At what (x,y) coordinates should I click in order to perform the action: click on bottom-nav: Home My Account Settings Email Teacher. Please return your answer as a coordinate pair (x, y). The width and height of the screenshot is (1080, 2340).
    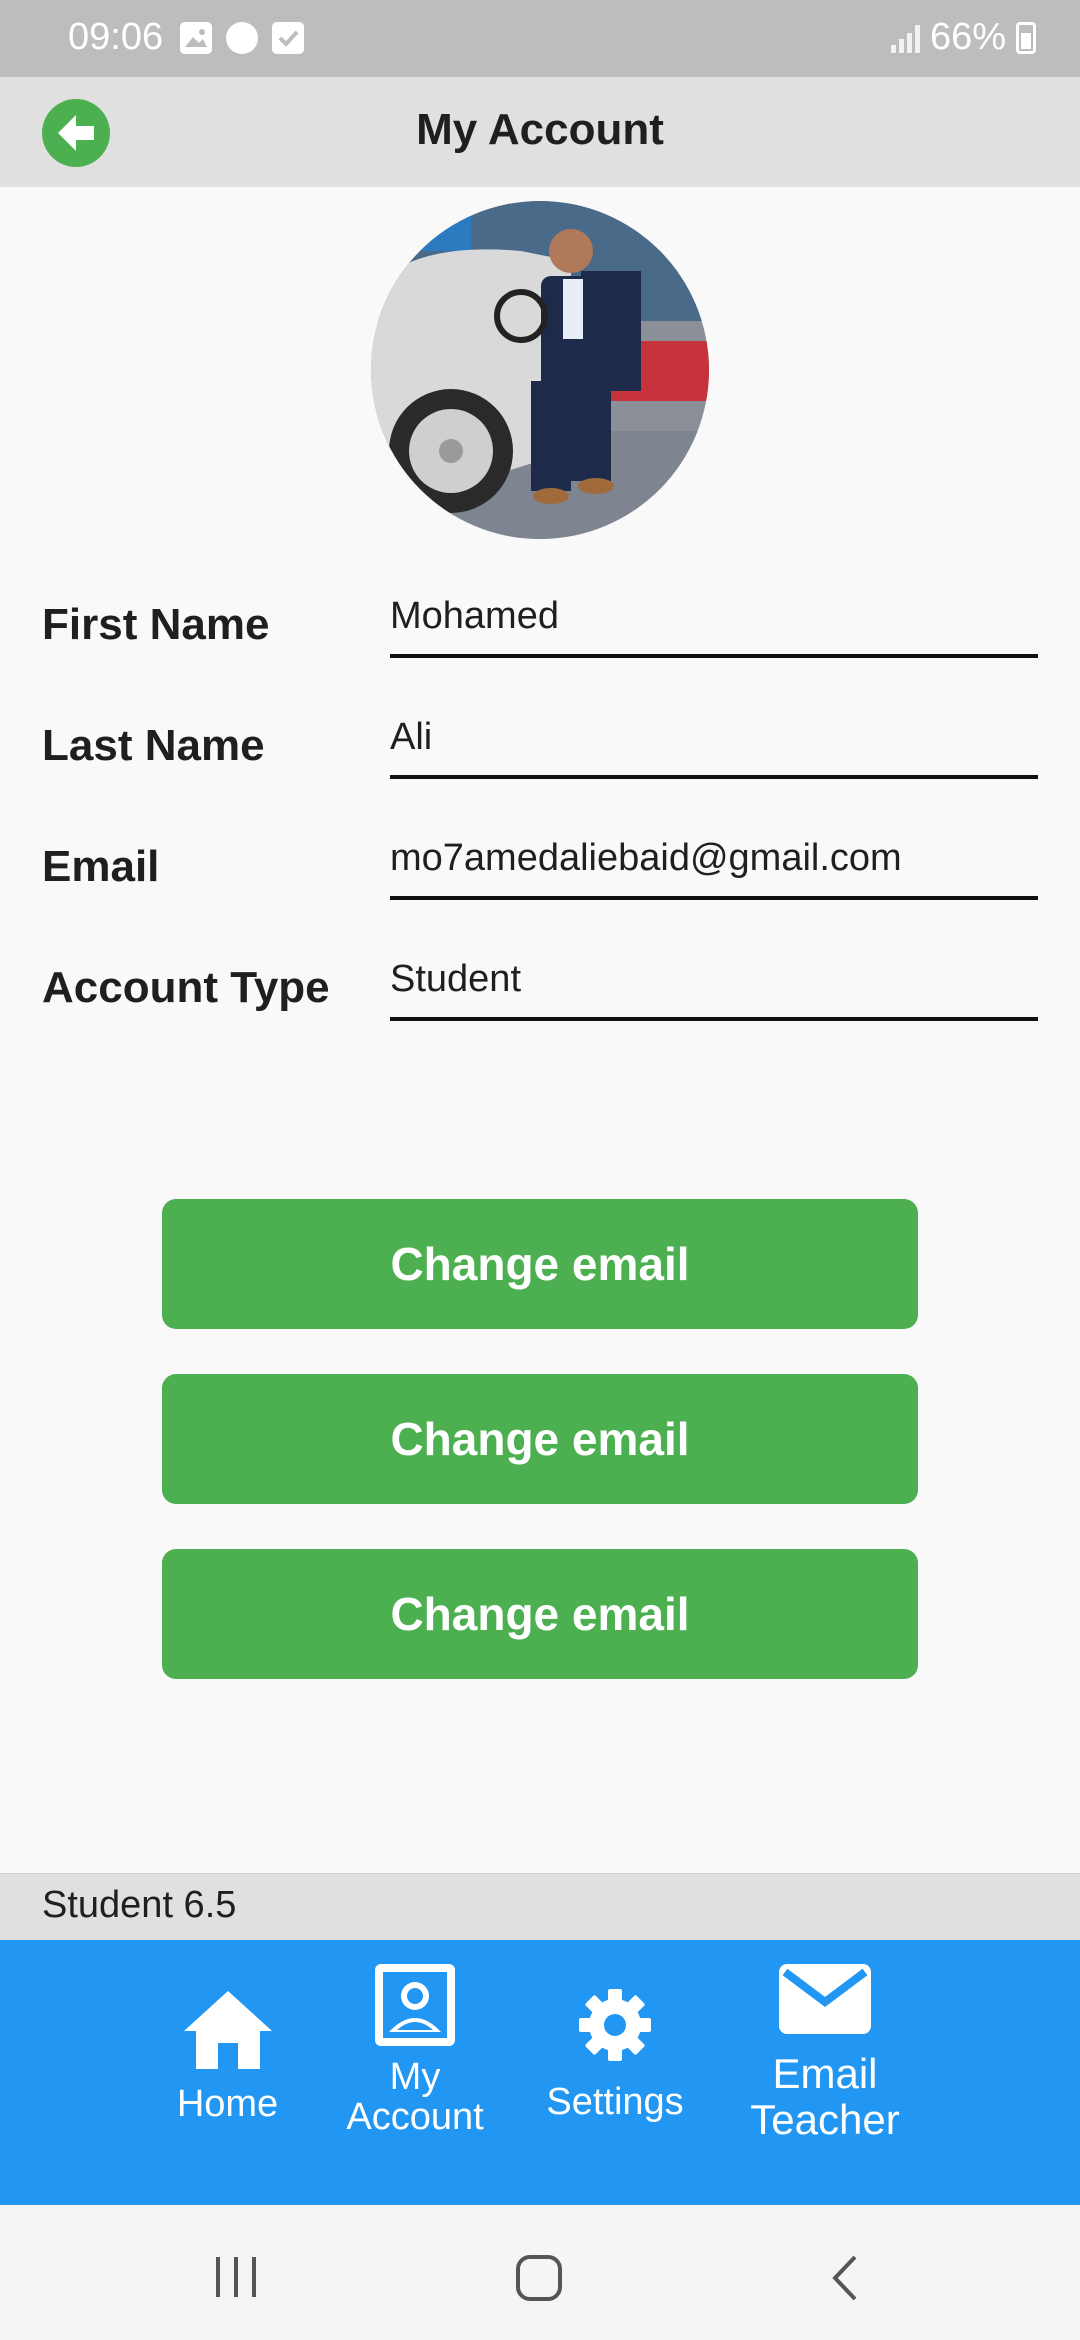
    Looking at the image, I should click on (540, 2072).